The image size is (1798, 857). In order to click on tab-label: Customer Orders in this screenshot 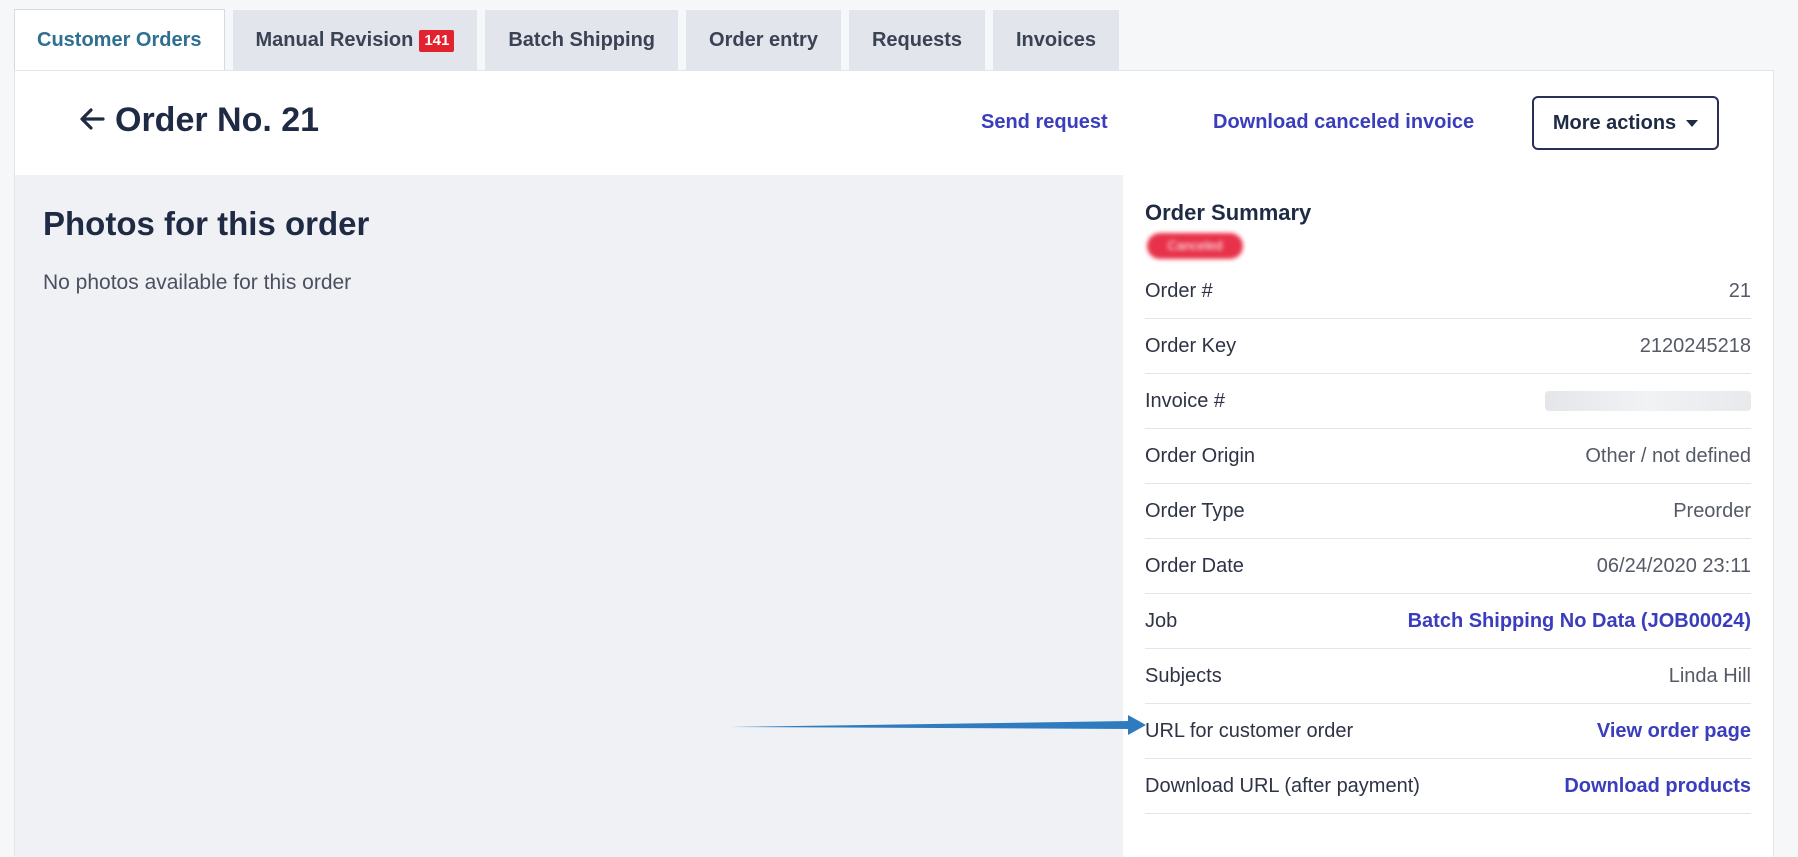, I will do `click(119, 39)`.